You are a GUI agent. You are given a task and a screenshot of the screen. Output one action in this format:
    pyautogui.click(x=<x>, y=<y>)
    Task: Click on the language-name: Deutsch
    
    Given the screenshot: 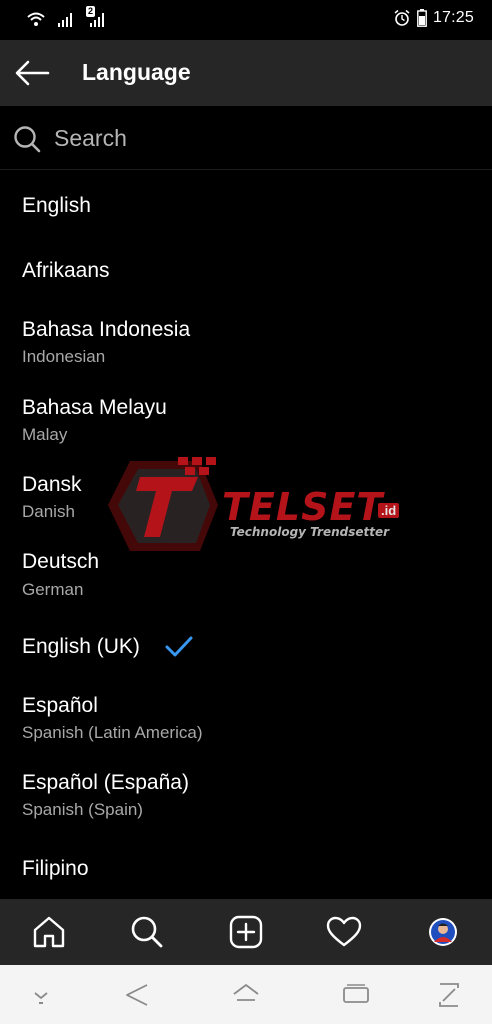 What is the action you would take?
    pyautogui.click(x=61, y=561)
    